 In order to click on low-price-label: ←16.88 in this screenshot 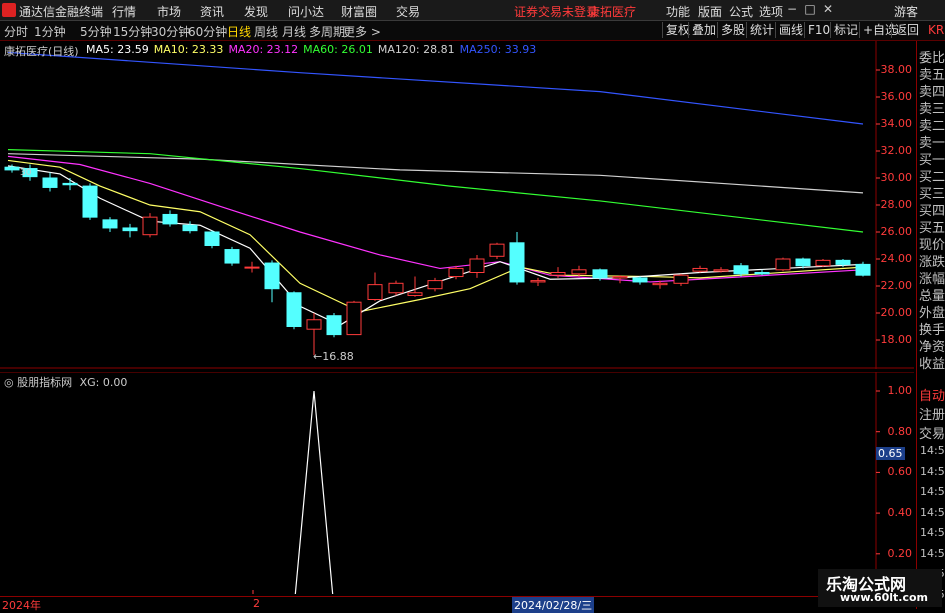, I will do `click(333, 356)`.